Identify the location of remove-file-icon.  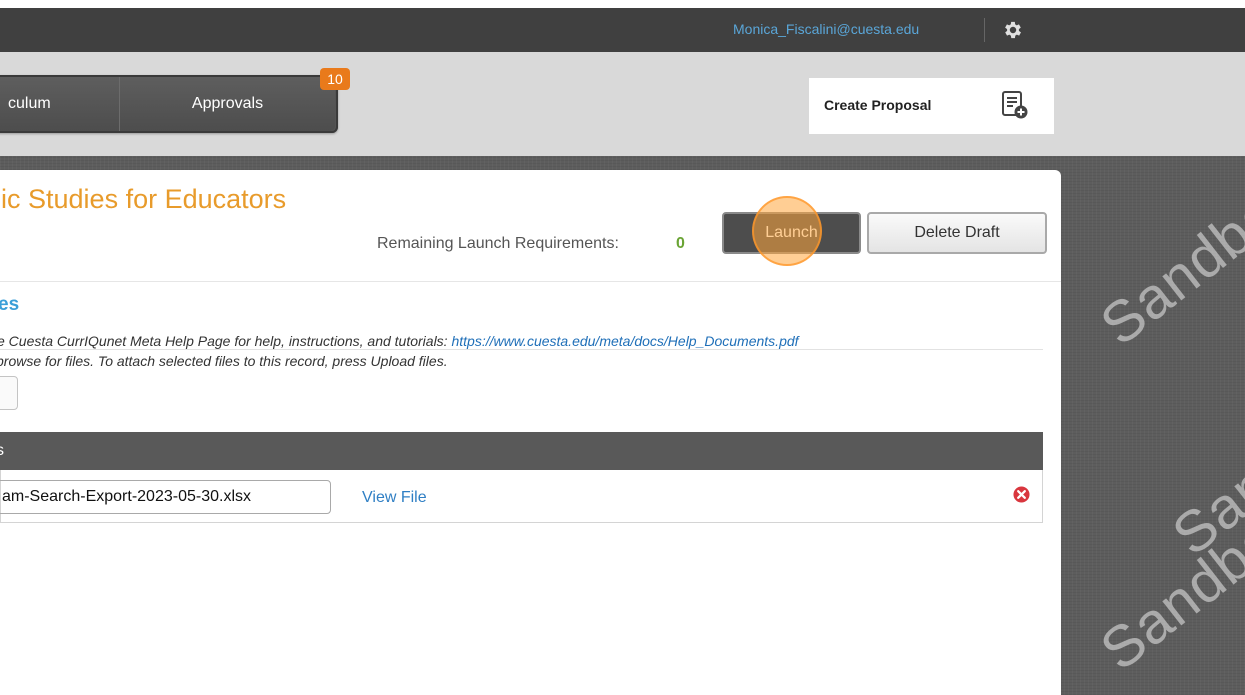
(1021, 494).